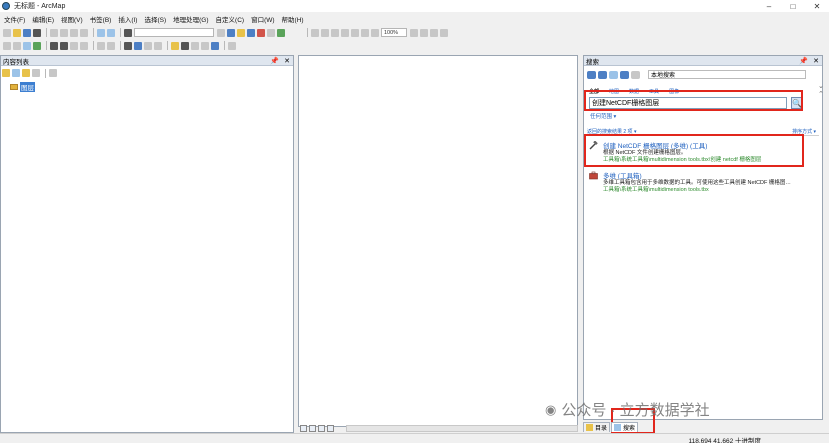  Describe the element at coordinates (53, 73) in the screenshot. I see `toc-options-icon` at that location.